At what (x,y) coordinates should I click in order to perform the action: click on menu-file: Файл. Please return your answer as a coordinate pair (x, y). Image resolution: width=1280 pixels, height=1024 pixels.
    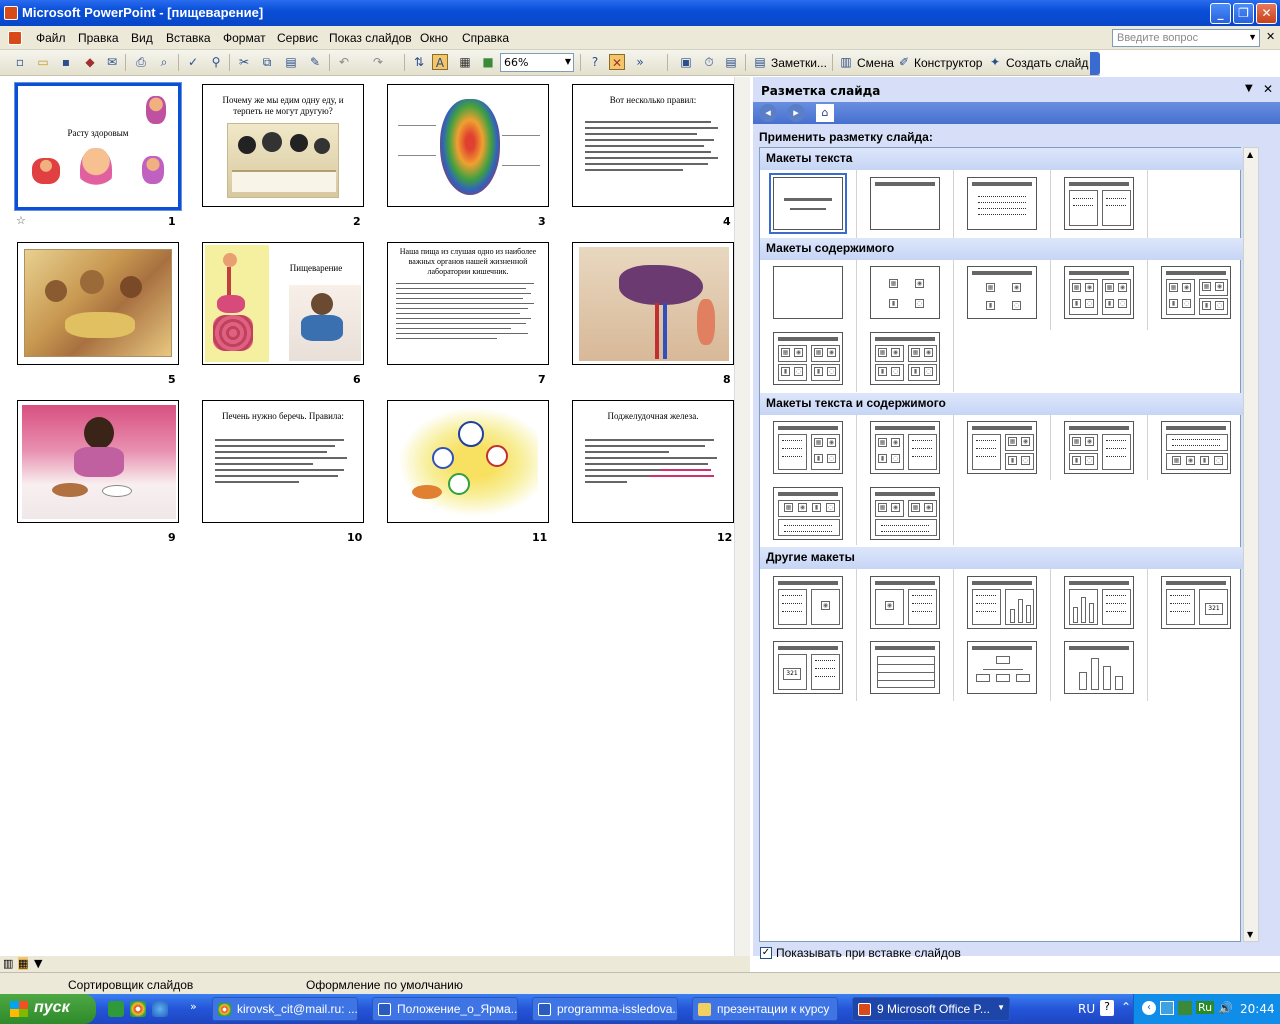
    Looking at the image, I should click on (51, 38).